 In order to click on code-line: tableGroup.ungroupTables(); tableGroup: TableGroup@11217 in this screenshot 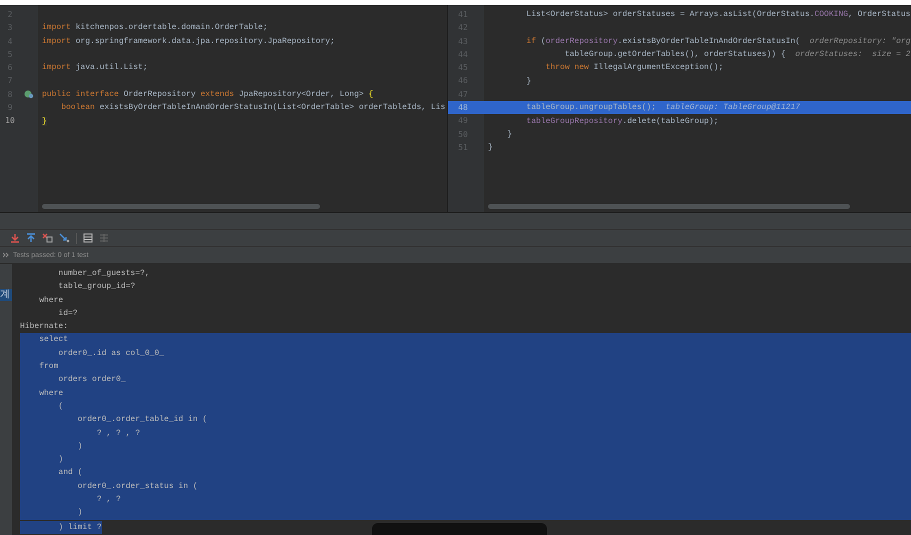, I will do `click(662, 107)`.